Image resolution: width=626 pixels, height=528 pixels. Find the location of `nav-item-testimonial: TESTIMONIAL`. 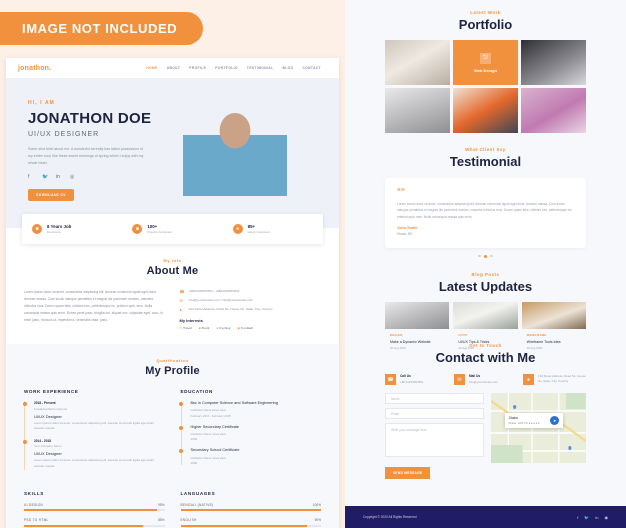

nav-item-testimonial: TESTIMONIAL is located at coordinates (260, 68).